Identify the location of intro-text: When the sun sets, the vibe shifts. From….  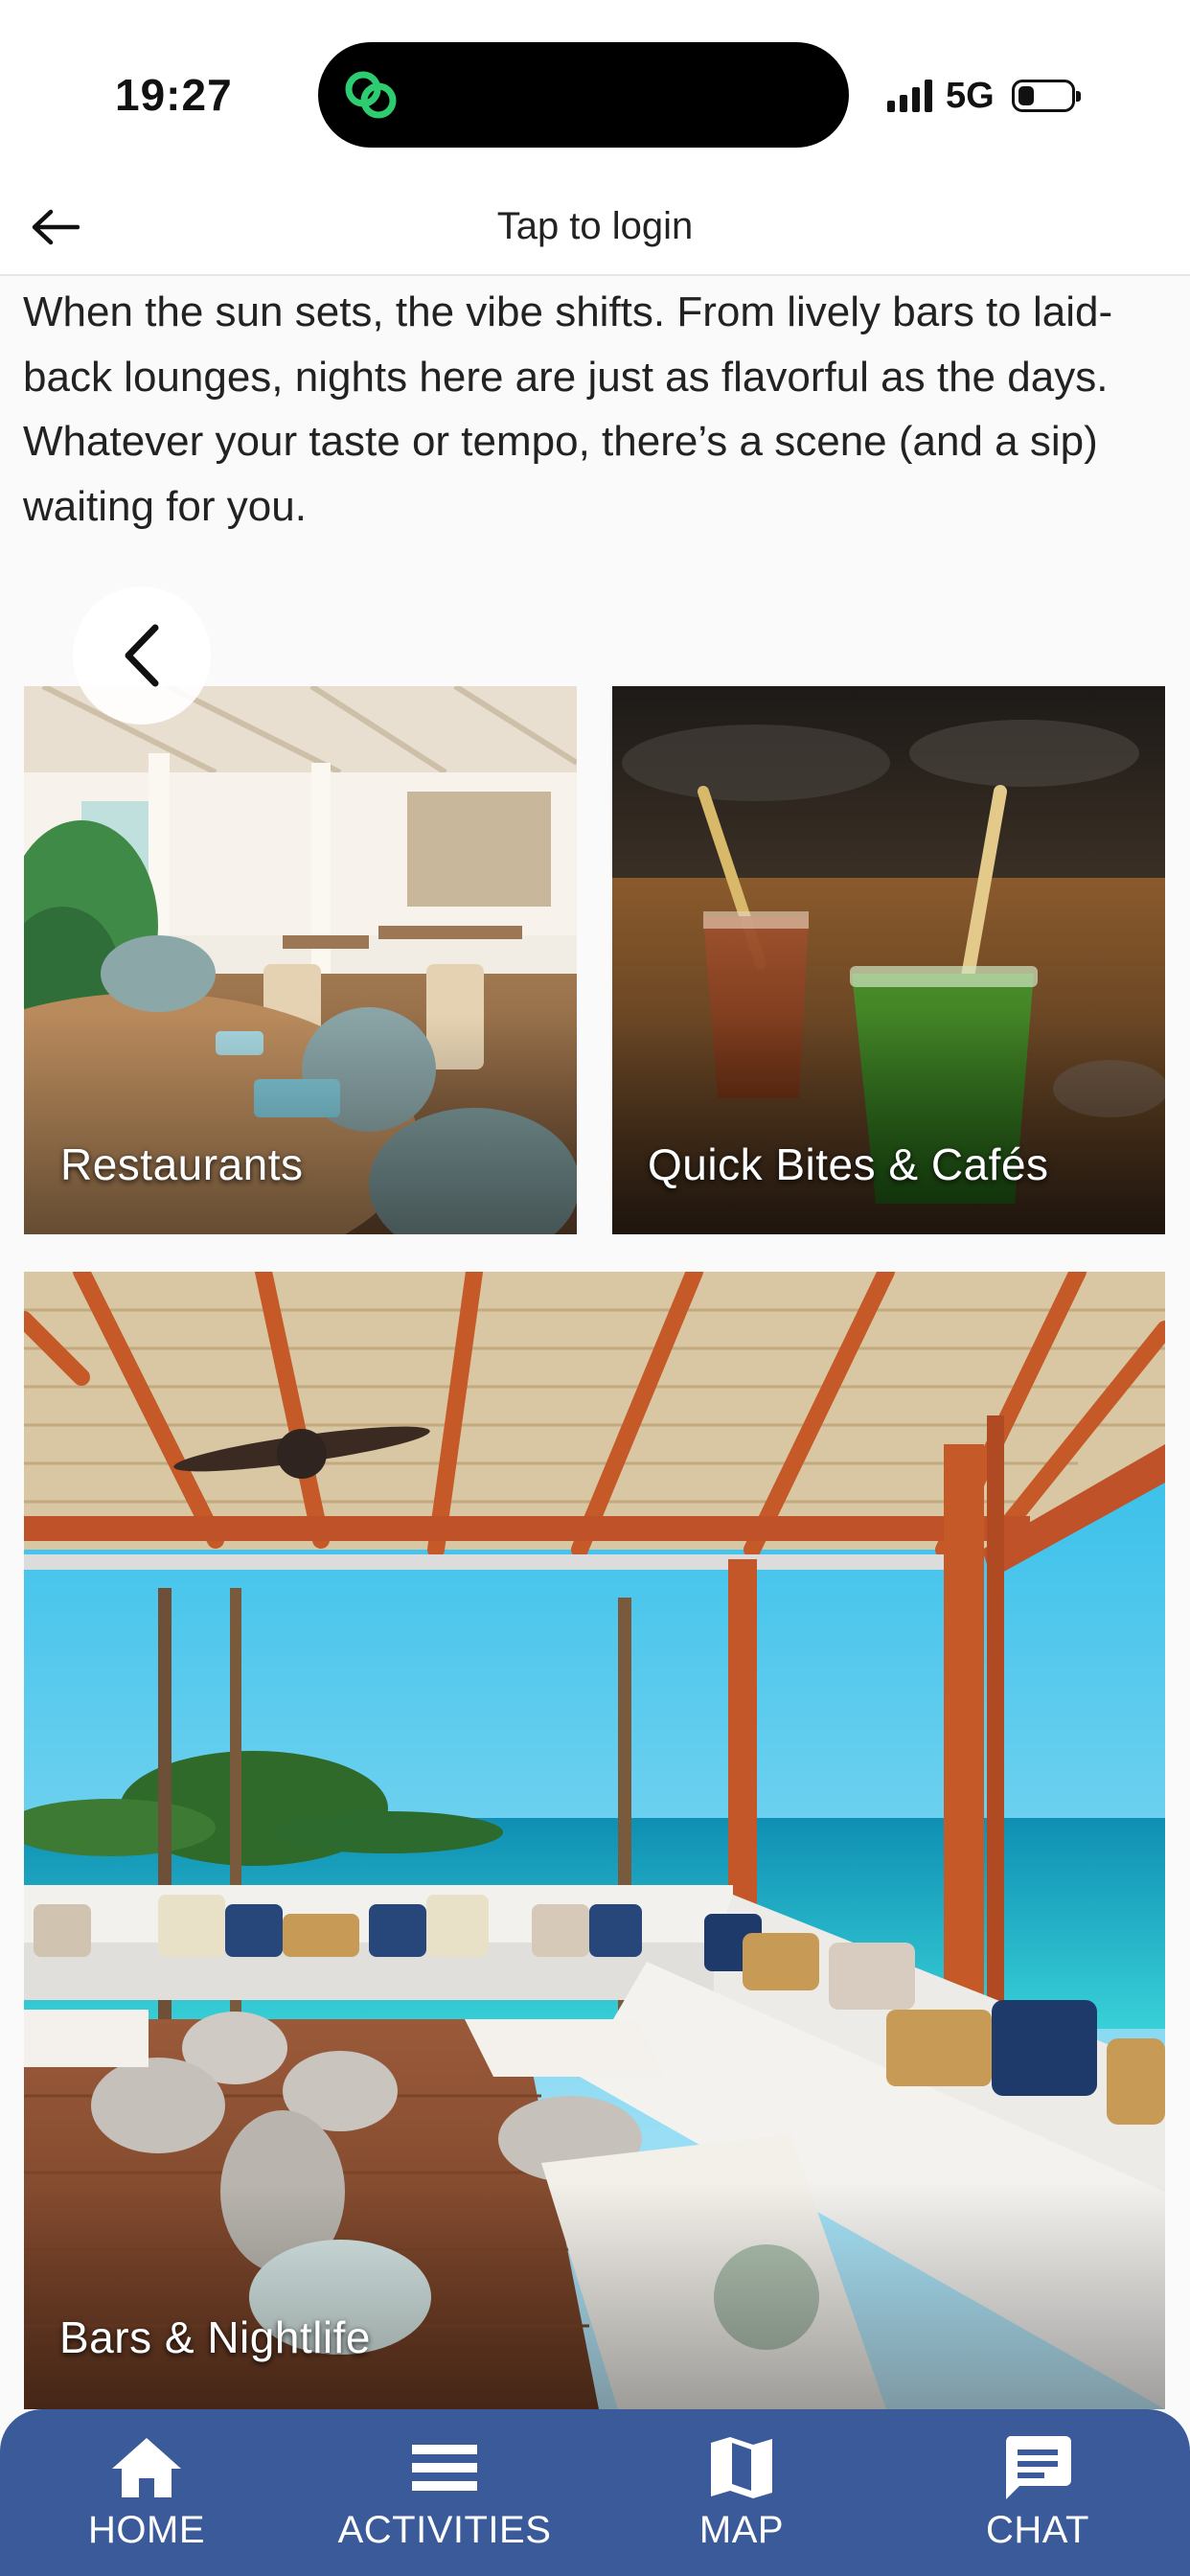
(568, 409).